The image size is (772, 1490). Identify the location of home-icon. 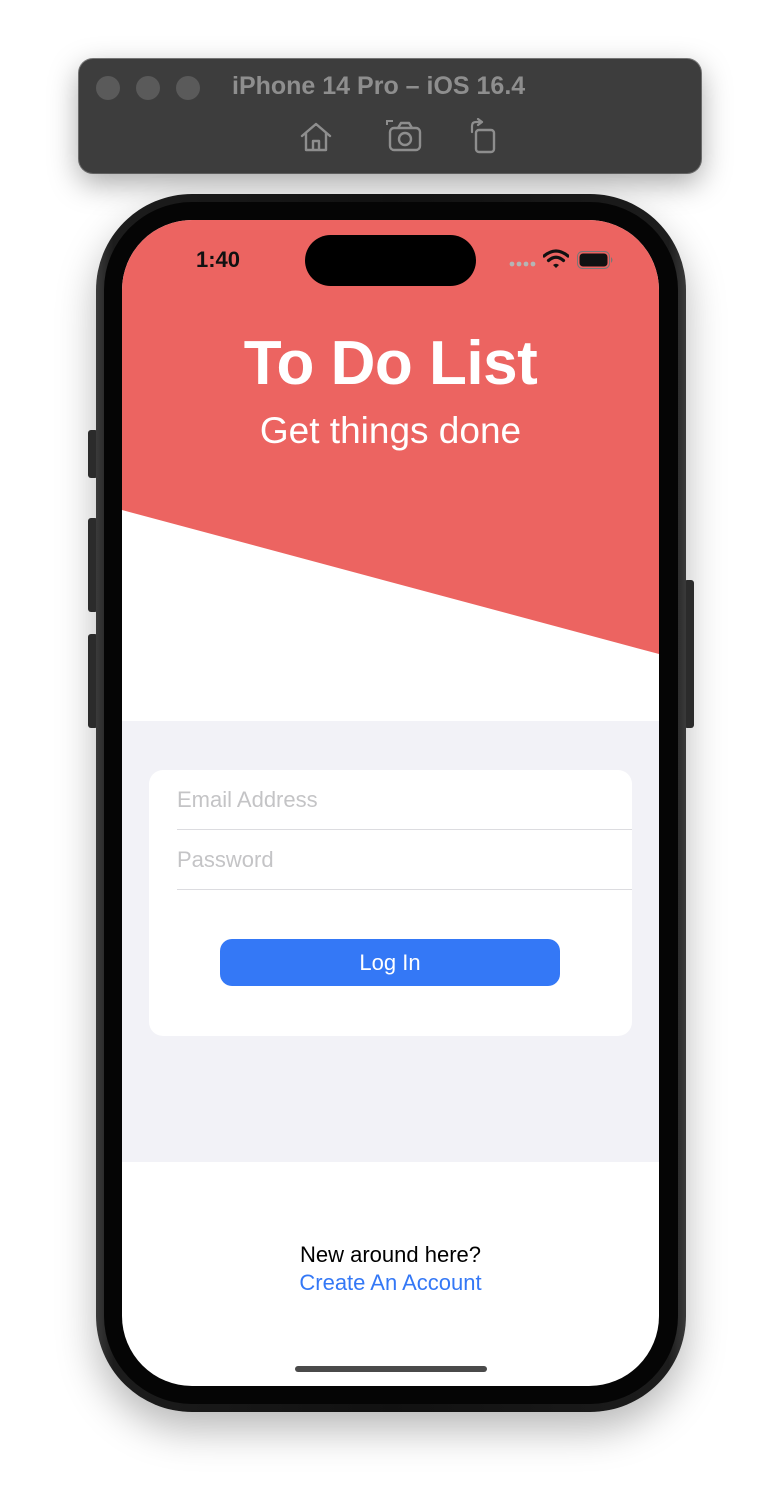
(316, 136).